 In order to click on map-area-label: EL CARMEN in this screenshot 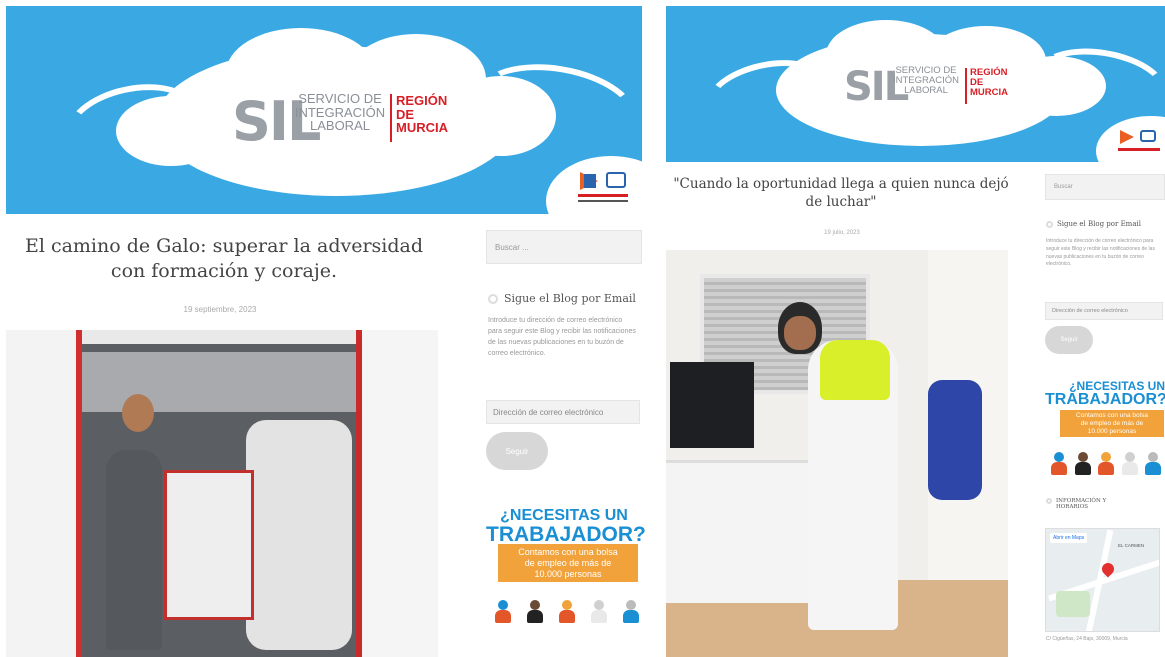, I will do `click(1131, 545)`.